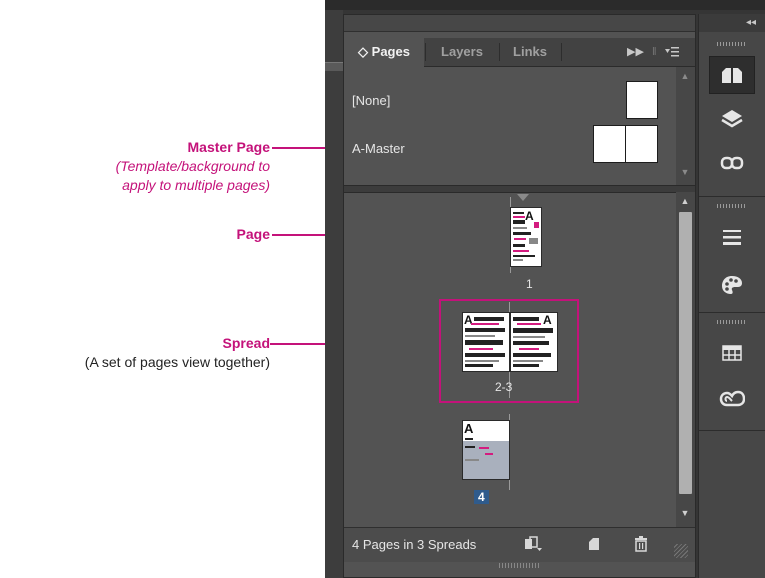 The height and width of the screenshot is (578, 765). I want to click on master-scroll-up-icon: ▲, so click(685, 76).